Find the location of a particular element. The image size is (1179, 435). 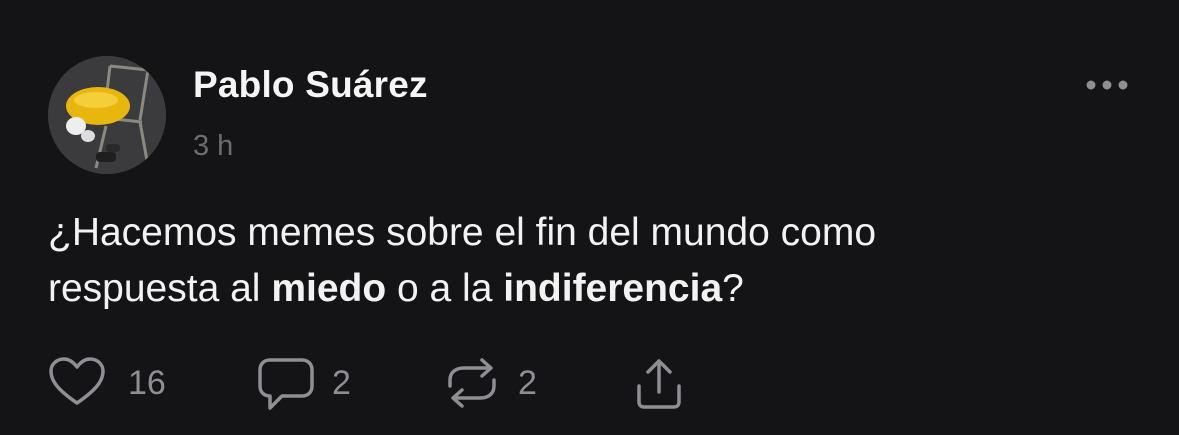

share-icon is located at coordinates (659, 384).